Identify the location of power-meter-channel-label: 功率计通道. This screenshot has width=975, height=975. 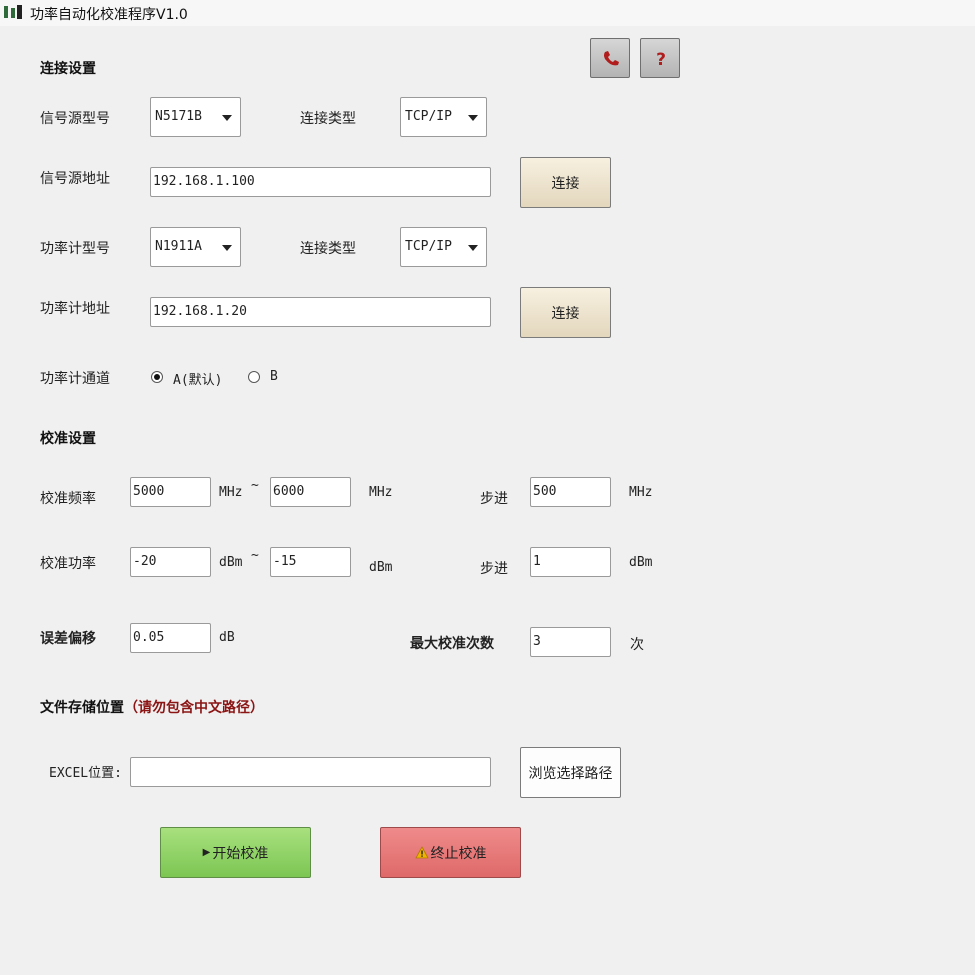
(75, 379).